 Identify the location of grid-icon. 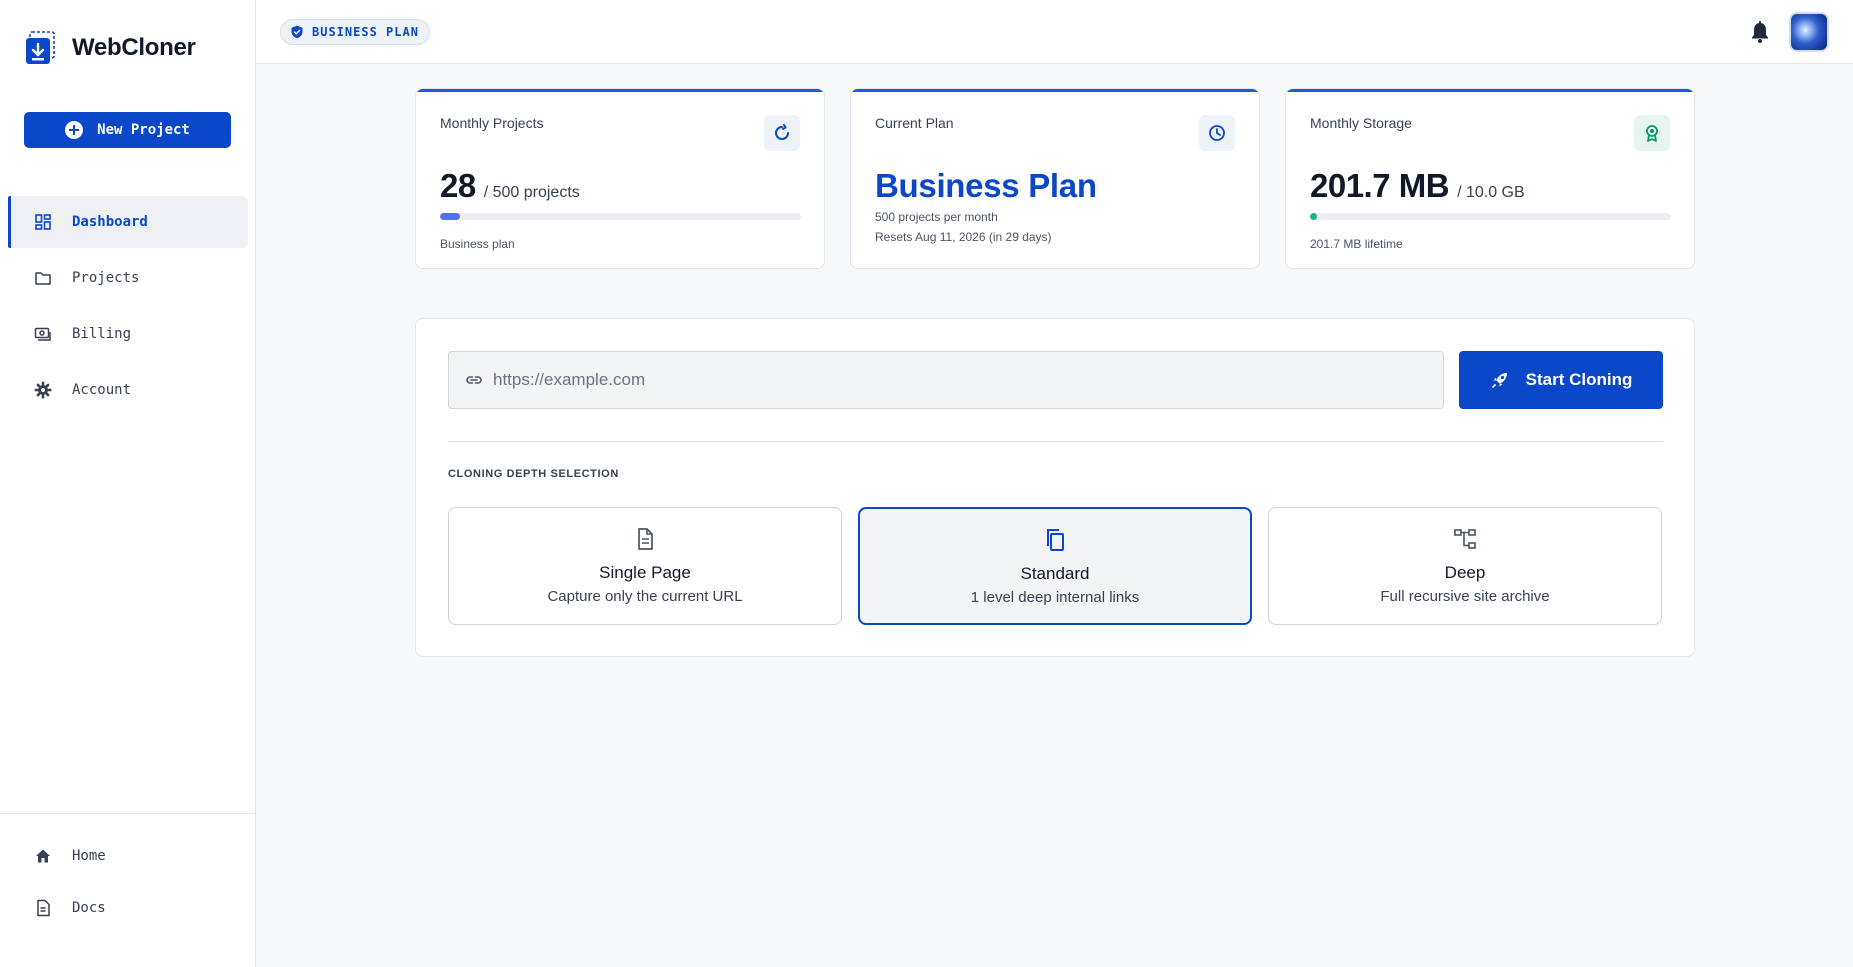
(43, 222).